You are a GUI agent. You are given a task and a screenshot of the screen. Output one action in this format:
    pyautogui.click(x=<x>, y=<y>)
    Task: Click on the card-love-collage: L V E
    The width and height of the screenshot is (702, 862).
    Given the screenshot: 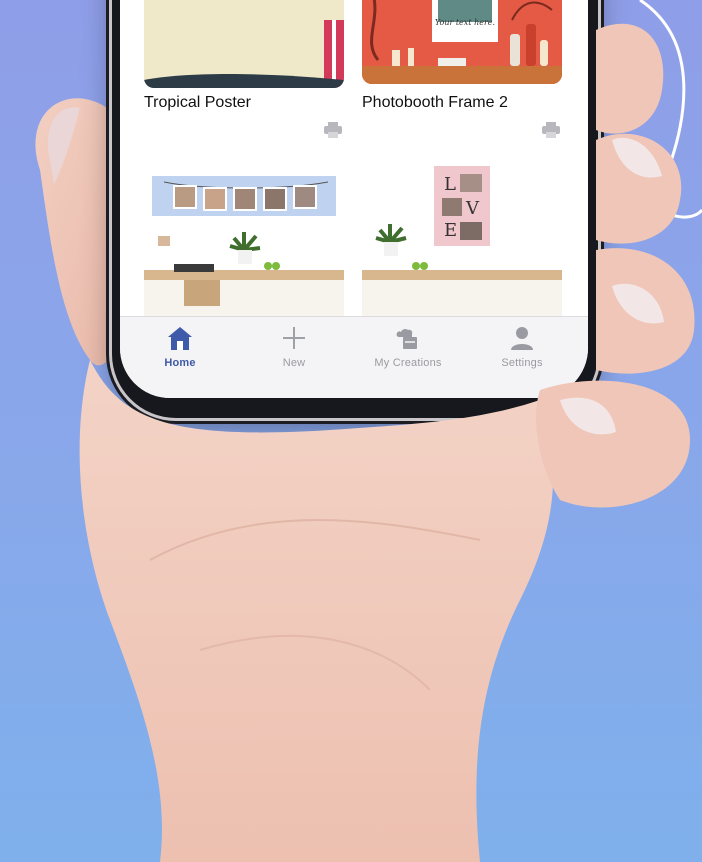 What is the action you would take?
    pyautogui.click(x=462, y=246)
    